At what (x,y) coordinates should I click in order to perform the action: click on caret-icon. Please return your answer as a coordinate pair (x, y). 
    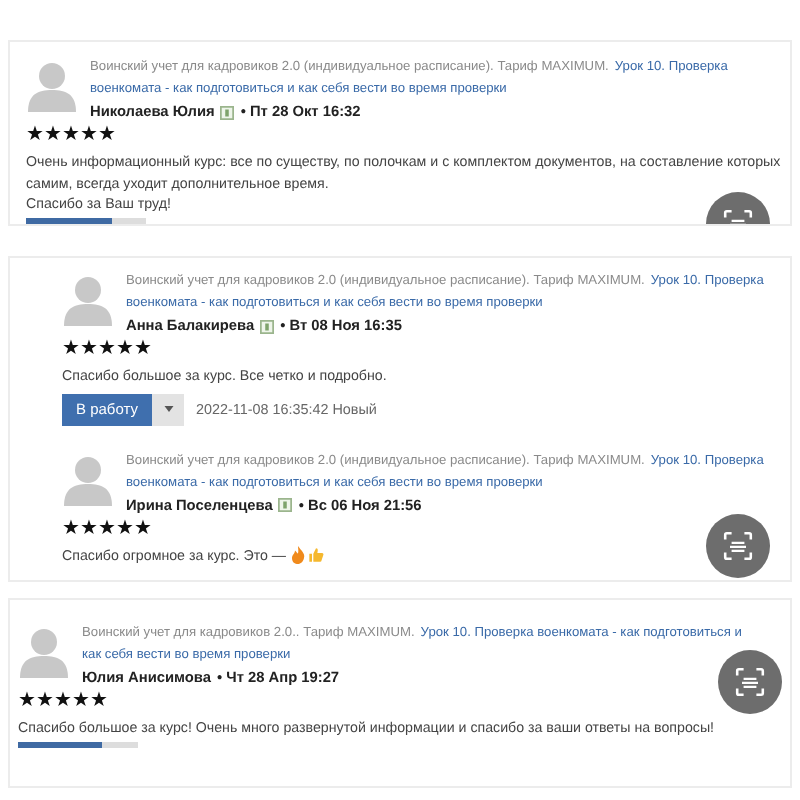
    Looking at the image, I should click on (168, 409).